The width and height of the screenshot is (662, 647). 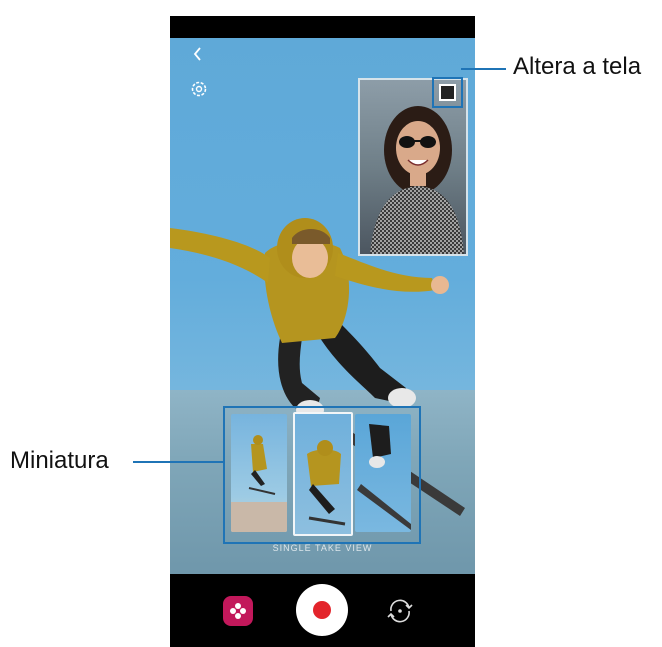 I want to click on chevron-left-icon, so click(x=198, y=54).